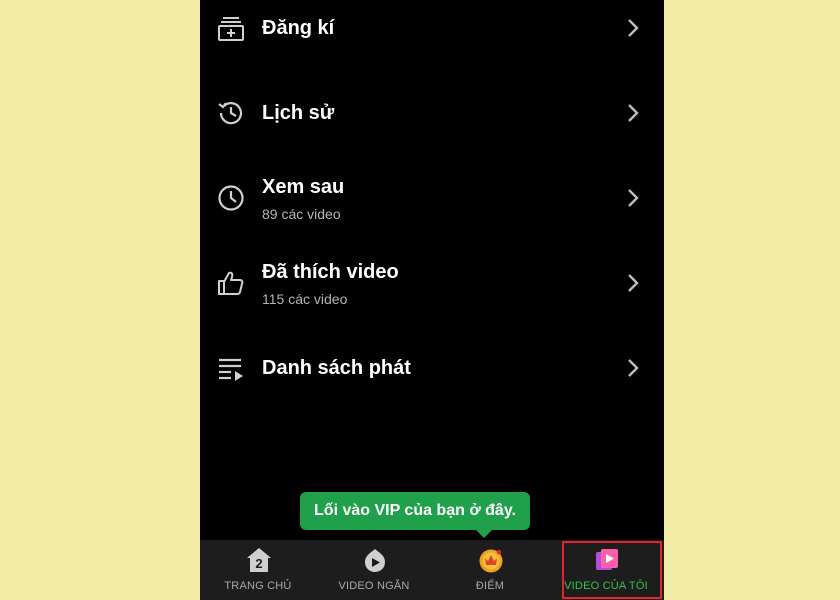 Image resolution: width=840 pixels, height=600 pixels. I want to click on tab-label: VIDEO CỦA TÔI, so click(606, 586).